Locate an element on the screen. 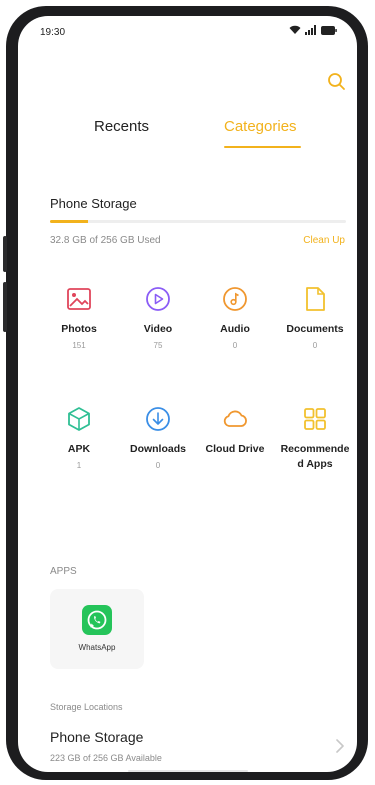  document-icon is located at coordinates (315, 299).